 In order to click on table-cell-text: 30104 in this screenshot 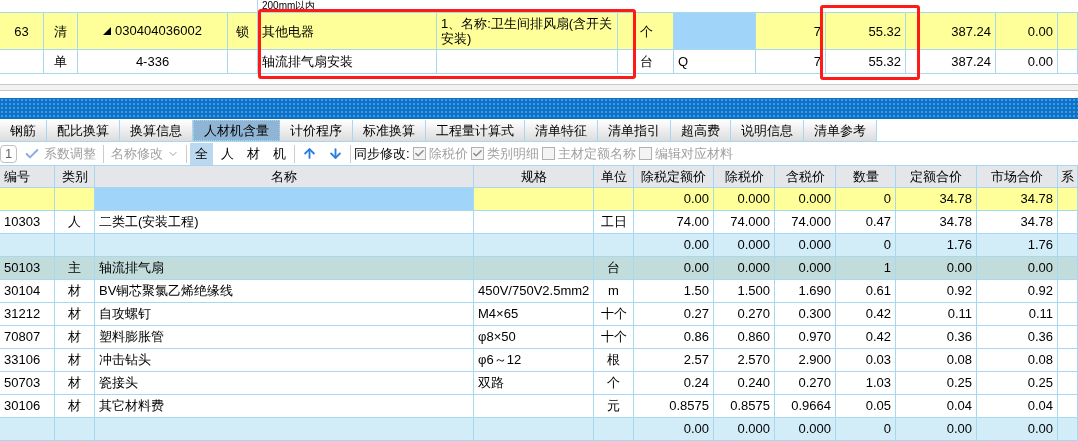, I will do `click(22, 291)`.